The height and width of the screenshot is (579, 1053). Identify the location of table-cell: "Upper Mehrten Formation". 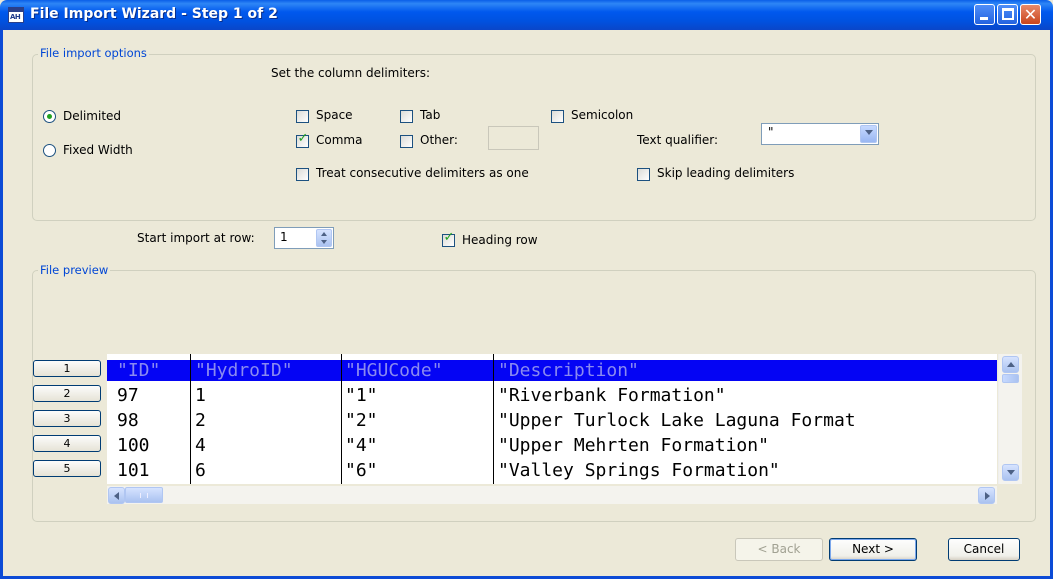
(633, 445).